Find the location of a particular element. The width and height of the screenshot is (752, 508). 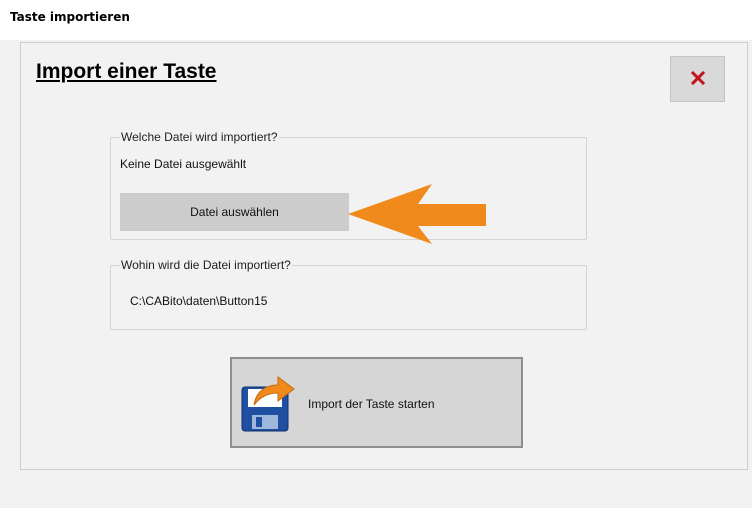

window-titlebar: Taste importieren is located at coordinates (376, 20).